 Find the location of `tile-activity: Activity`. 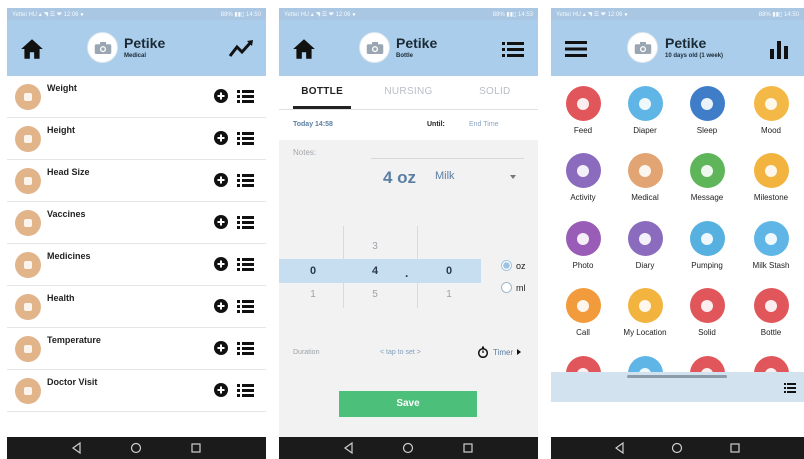

tile-activity: Activity is located at coordinates (583, 177).